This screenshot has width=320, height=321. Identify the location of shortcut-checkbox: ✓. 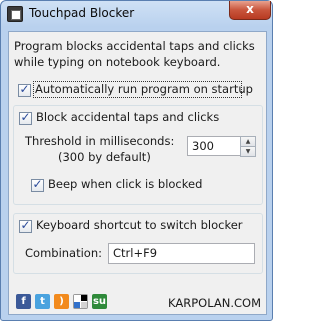
(25, 225).